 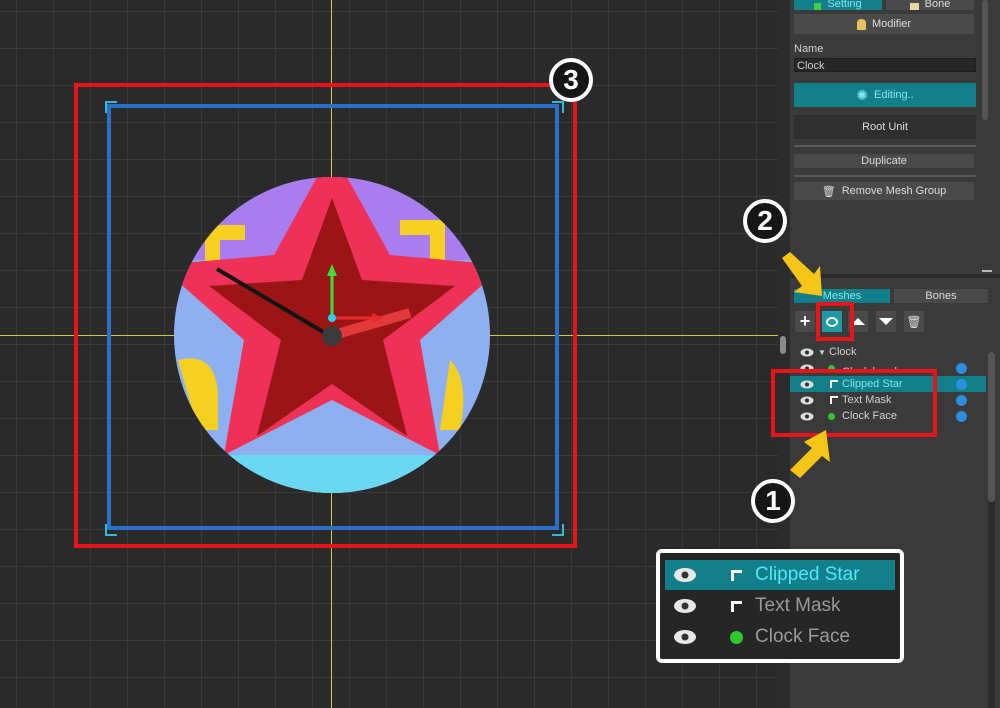 What do you see at coordinates (803, 636) in the screenshot?
I see `zoom-row-label: Clock Face` at bounding box center [803, 636].